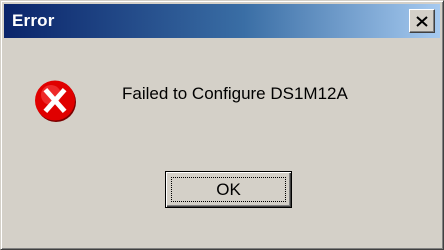 This screenshot has height=250, width=444. I want to click on close-button, so click(422, 21).